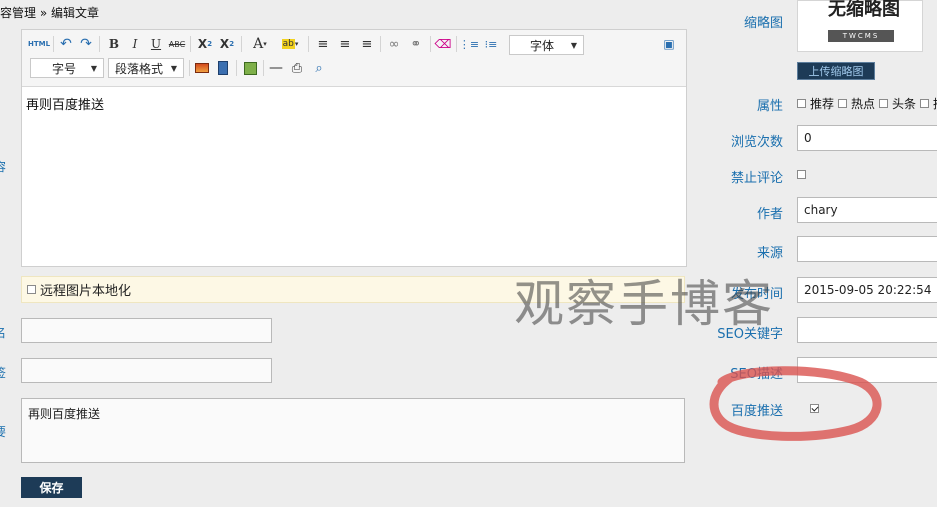 The width and height of the screenshot is (937, 507). I want to click on publish-time-input: 2015-09-05 20:22:54, so click(867, 290).